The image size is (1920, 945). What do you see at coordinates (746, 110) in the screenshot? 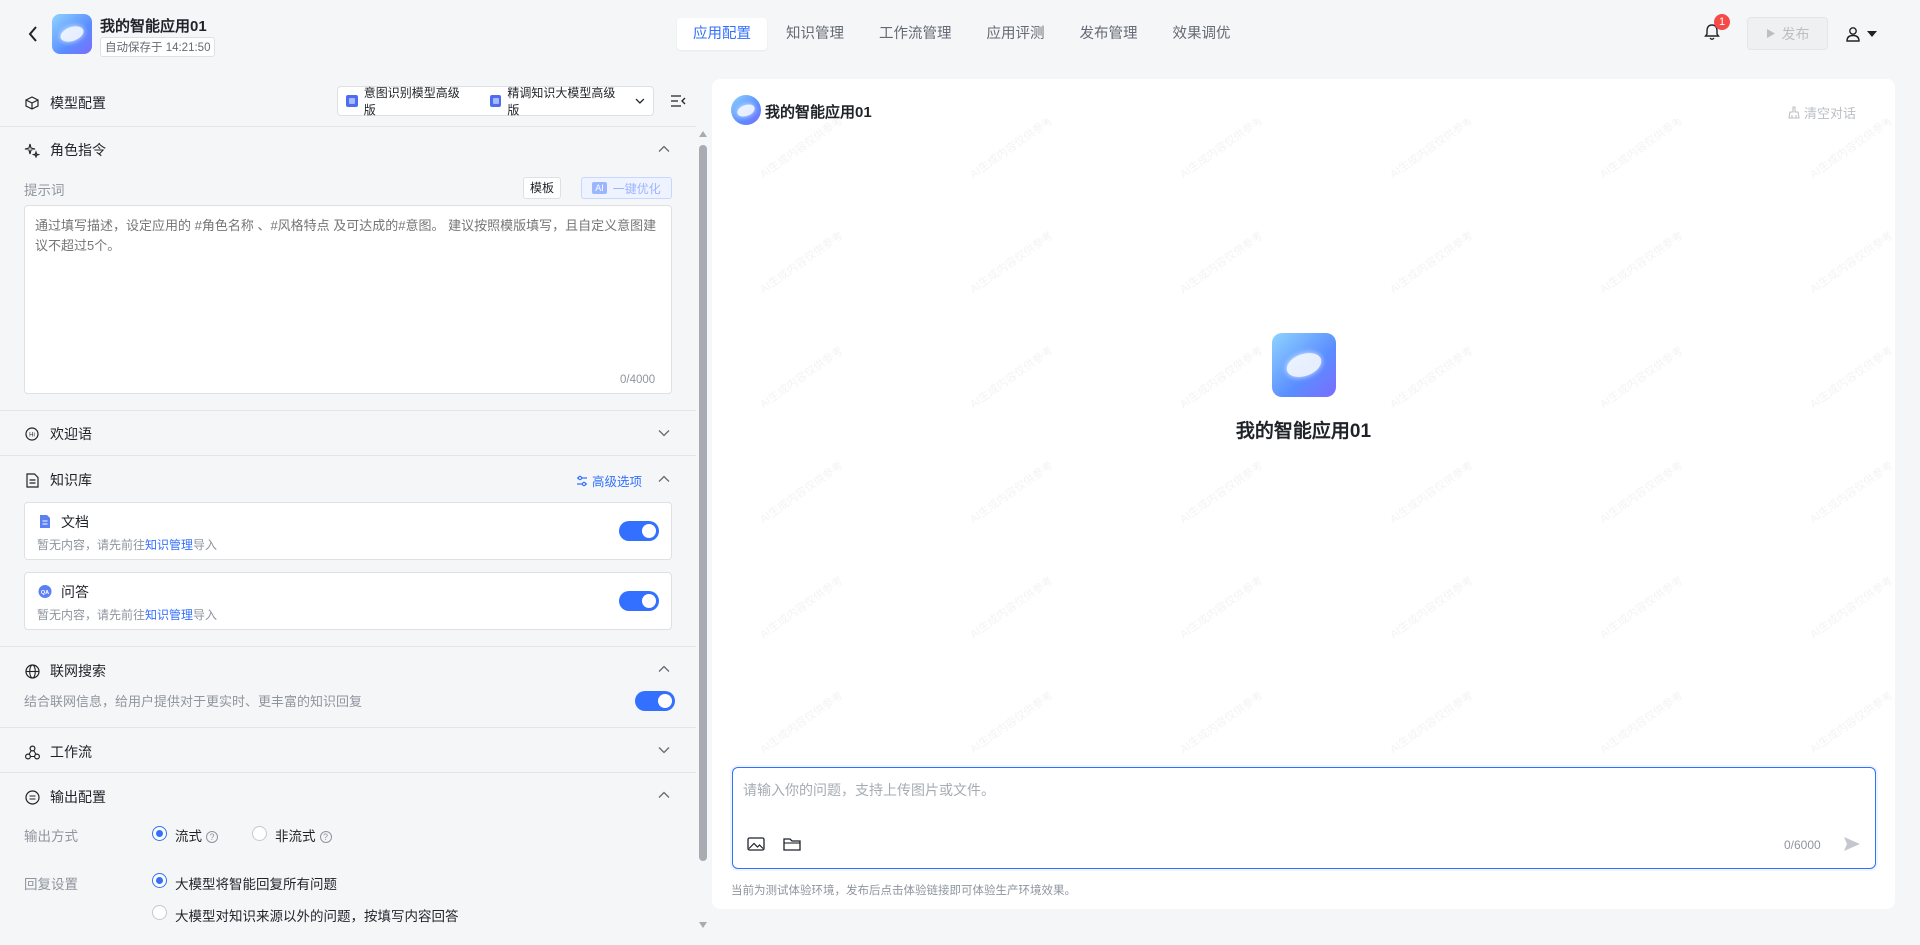
I see `chat-app-avatar` at bounding box center [746, 110].